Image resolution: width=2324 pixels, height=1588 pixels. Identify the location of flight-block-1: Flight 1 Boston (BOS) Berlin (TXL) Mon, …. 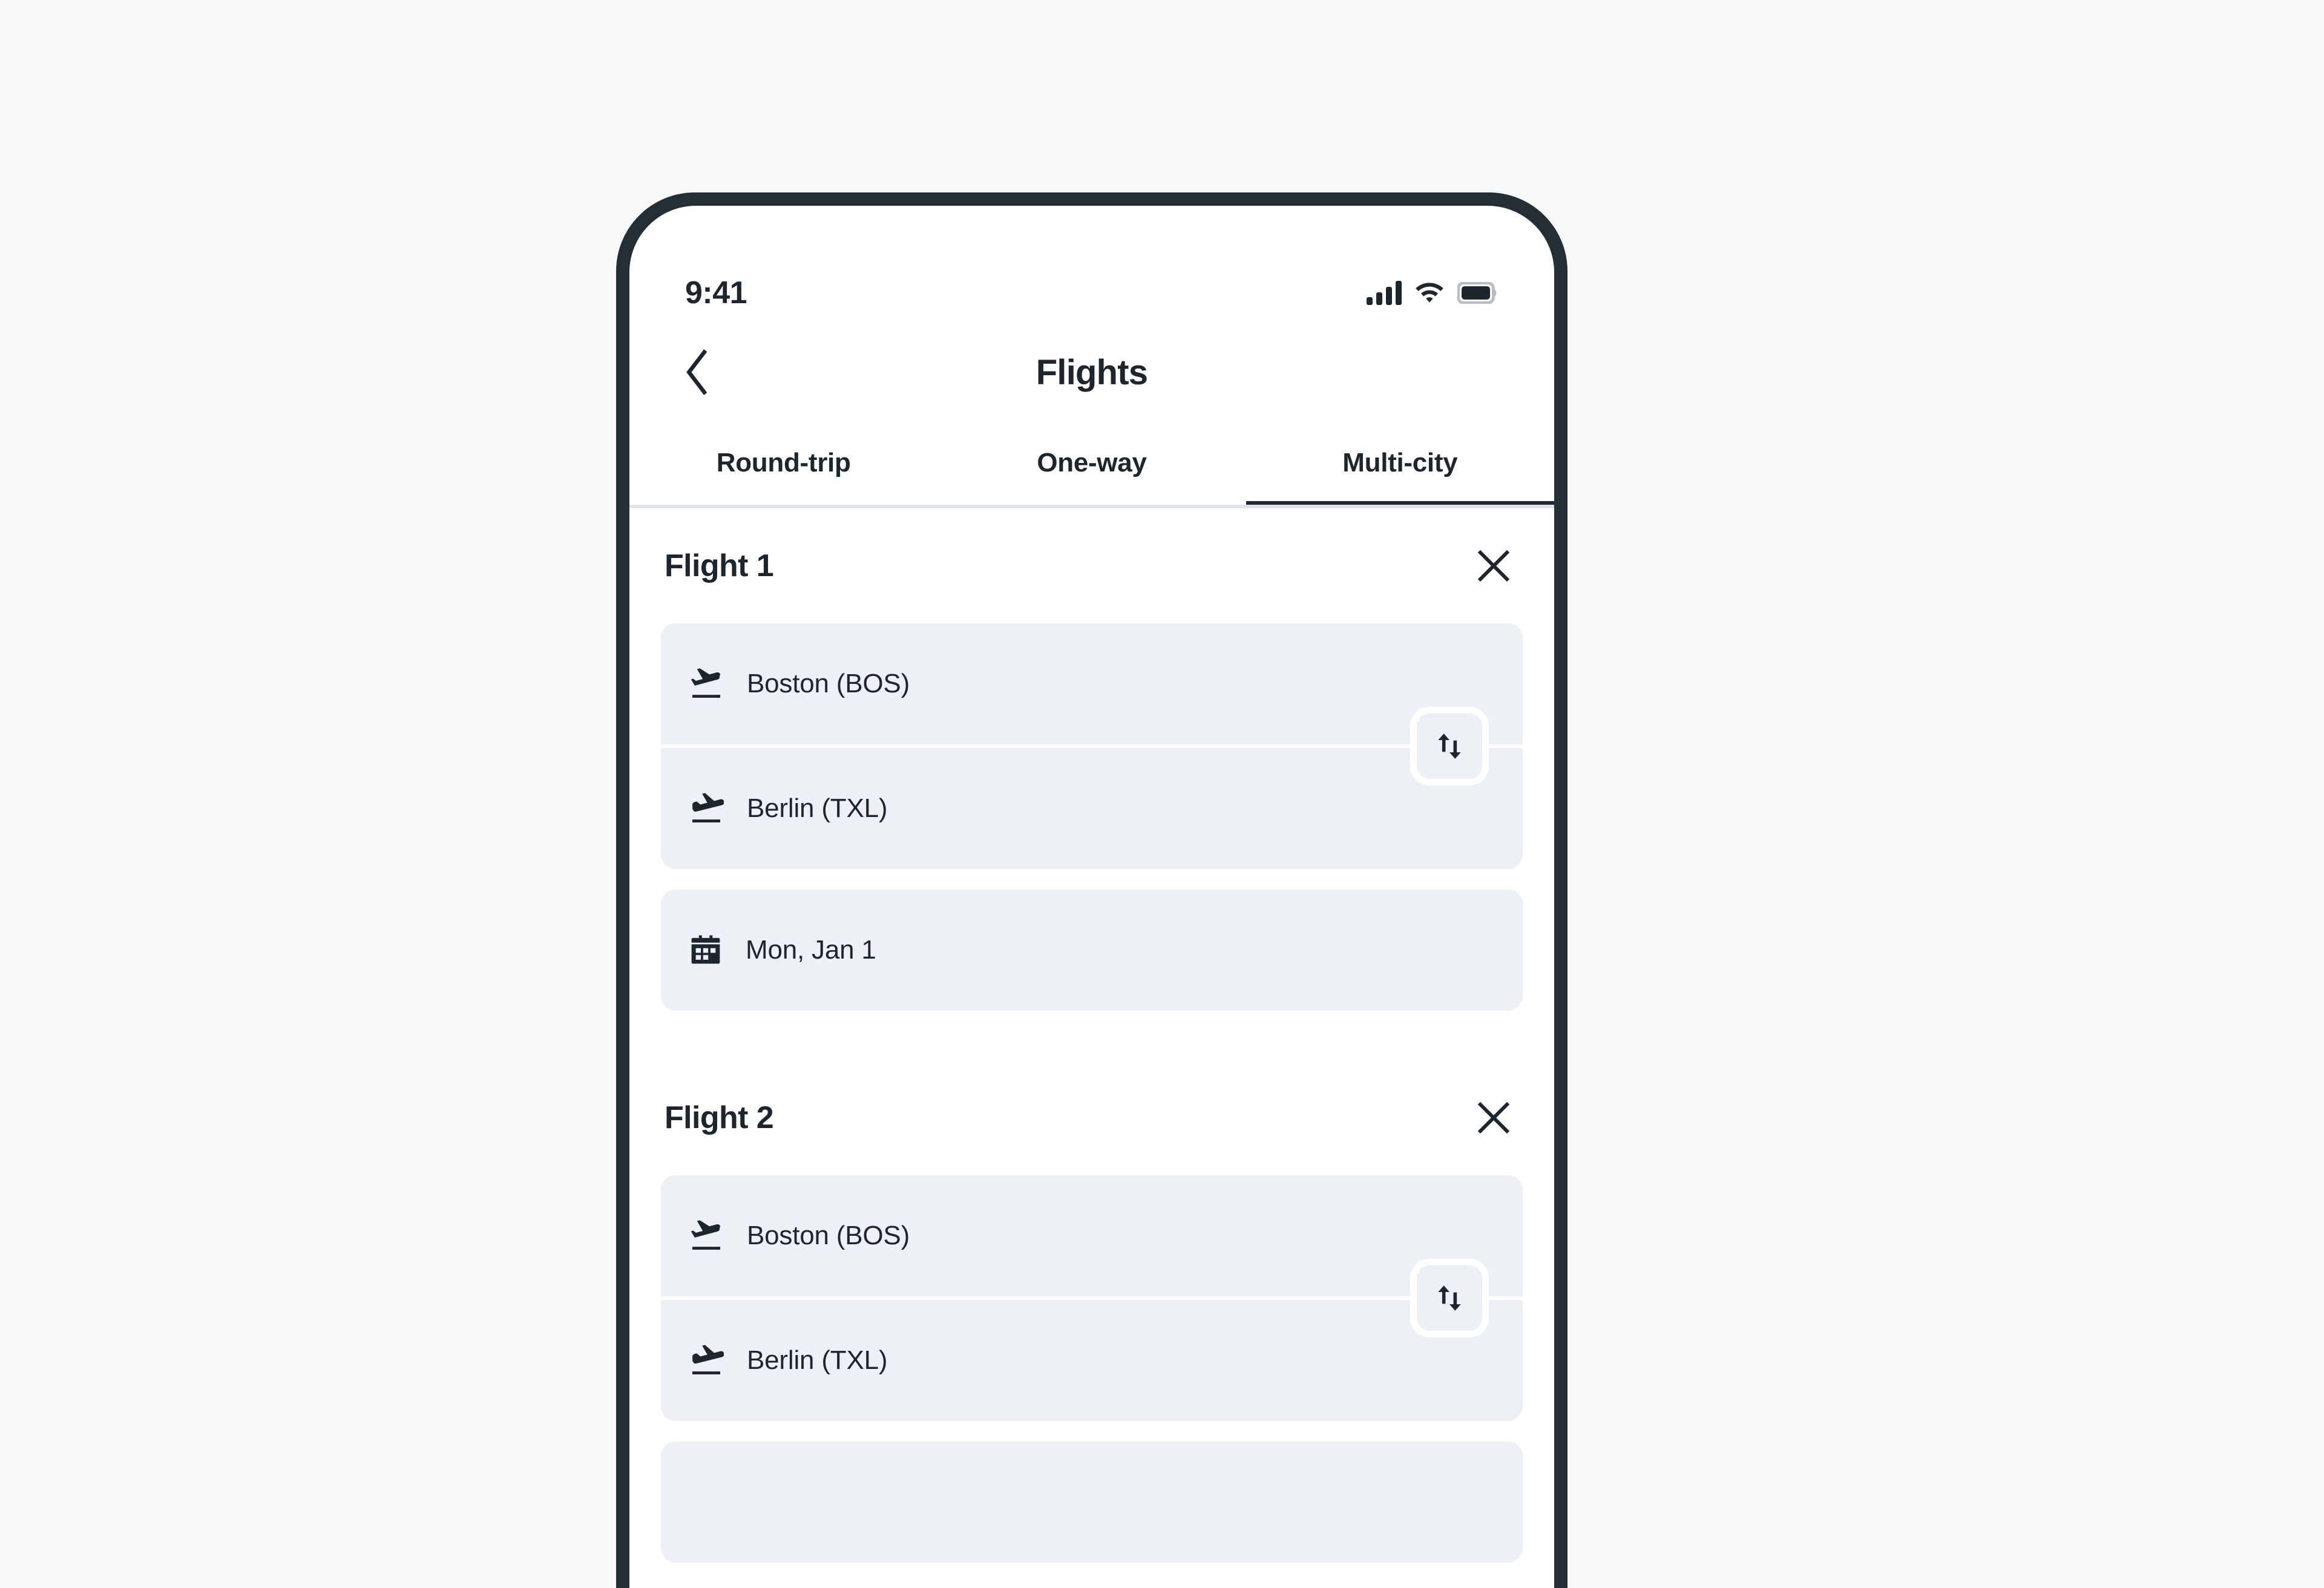
(1092, 760).